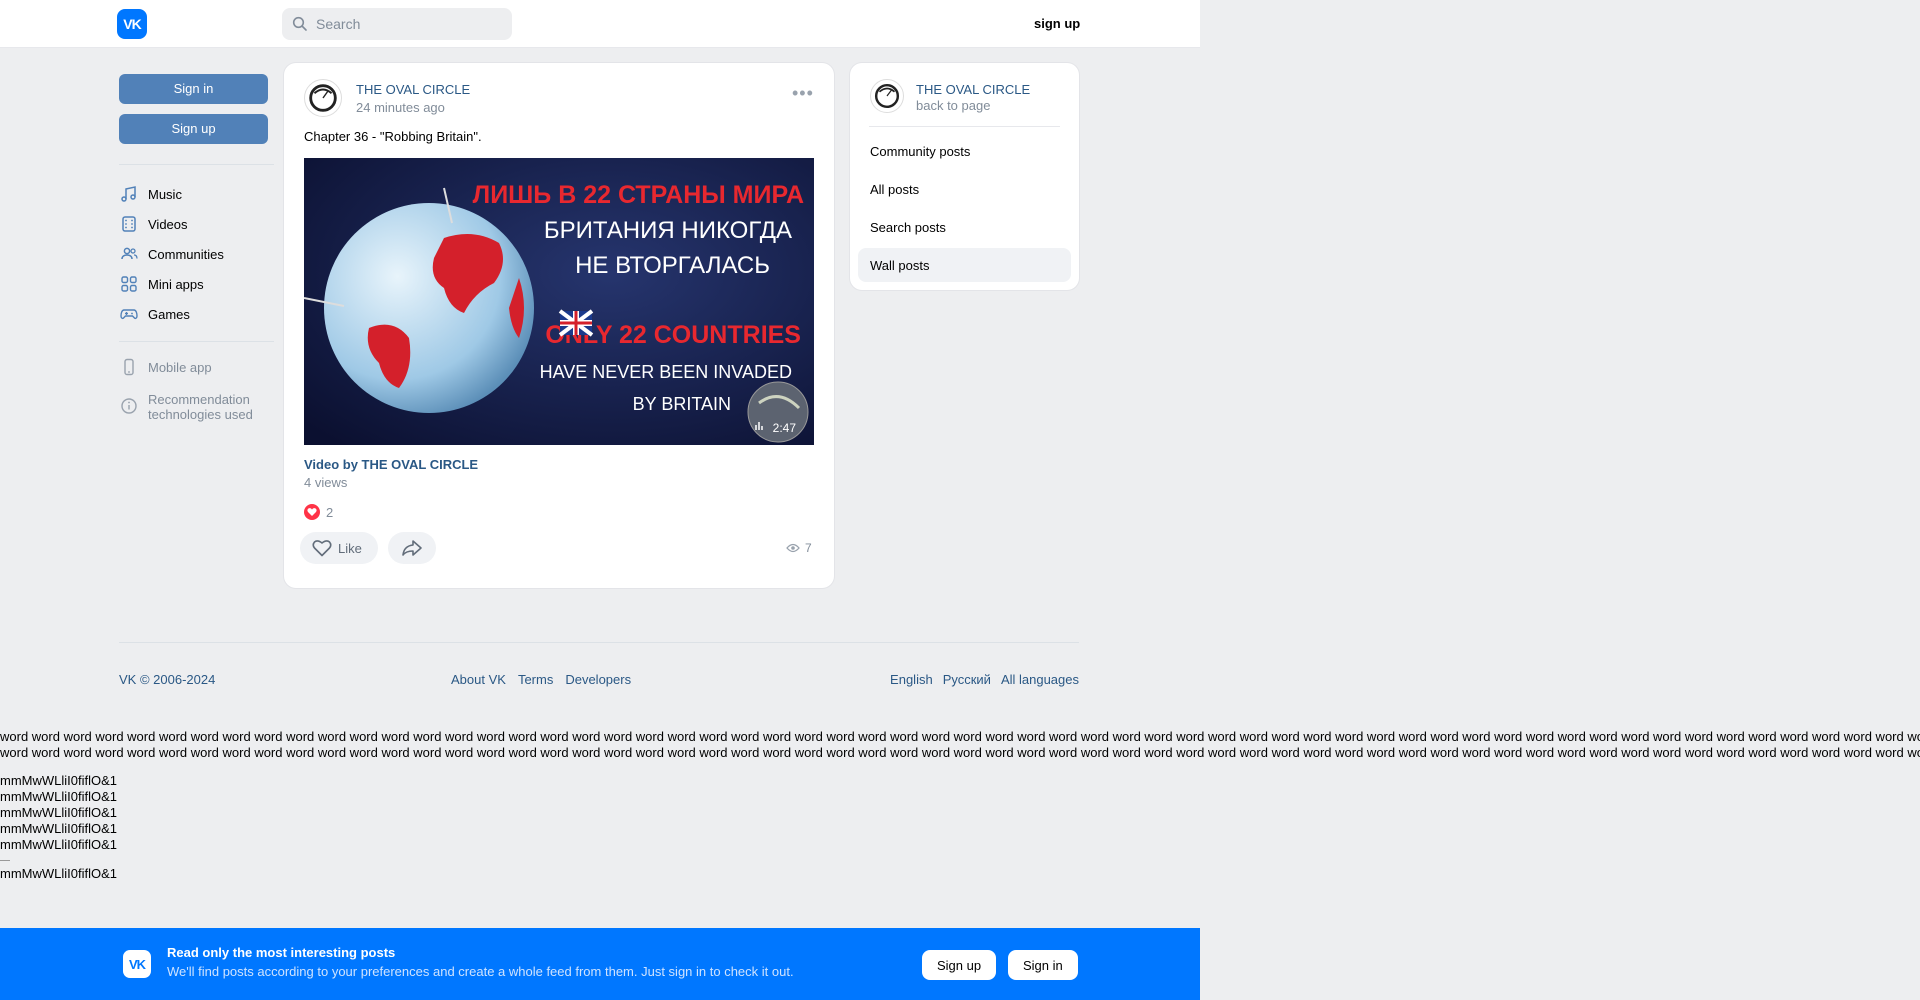 The height and width of the screenshot is (1000, 1920). Describe the element at coordinates (911, 679) in the screenshot. I see `language-english: English` at that location.